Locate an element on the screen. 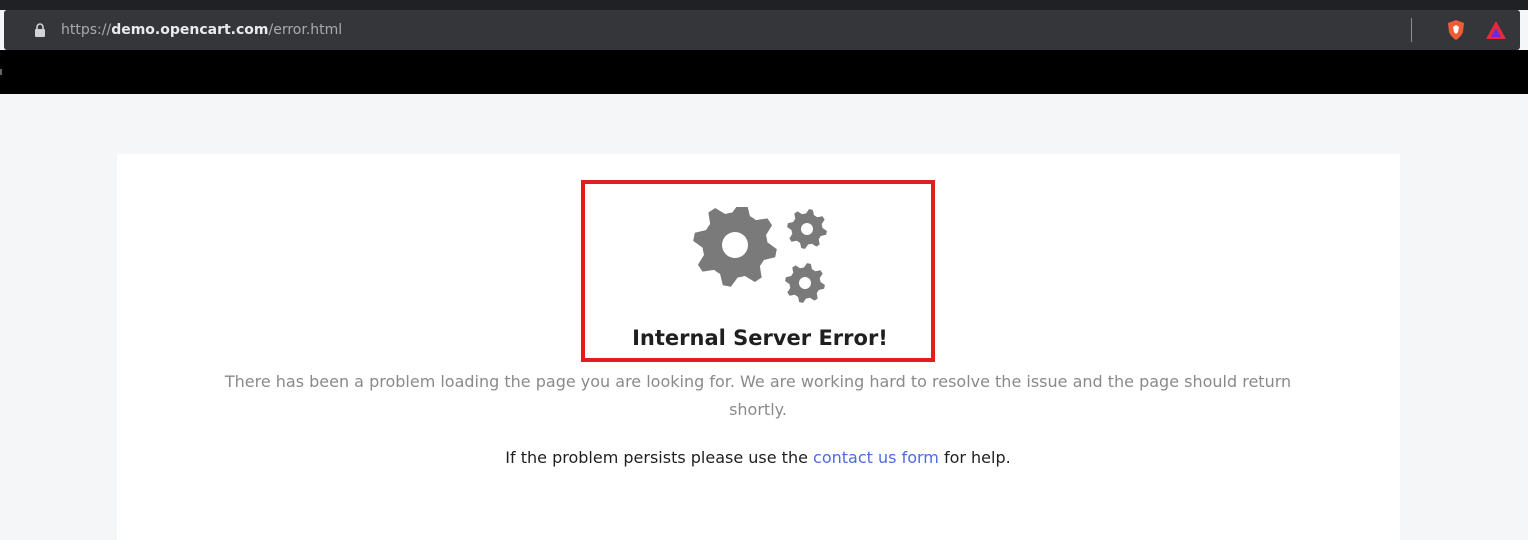  bookmark-bar-edge is located at coordinates (1, 72).